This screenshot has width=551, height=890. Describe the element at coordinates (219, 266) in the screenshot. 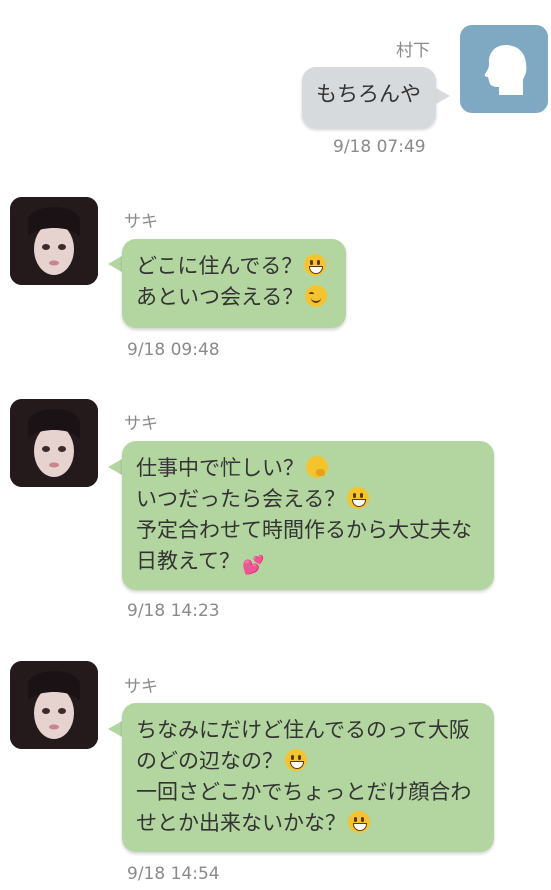

I see `message-text: どこに住んでる？` at that location.